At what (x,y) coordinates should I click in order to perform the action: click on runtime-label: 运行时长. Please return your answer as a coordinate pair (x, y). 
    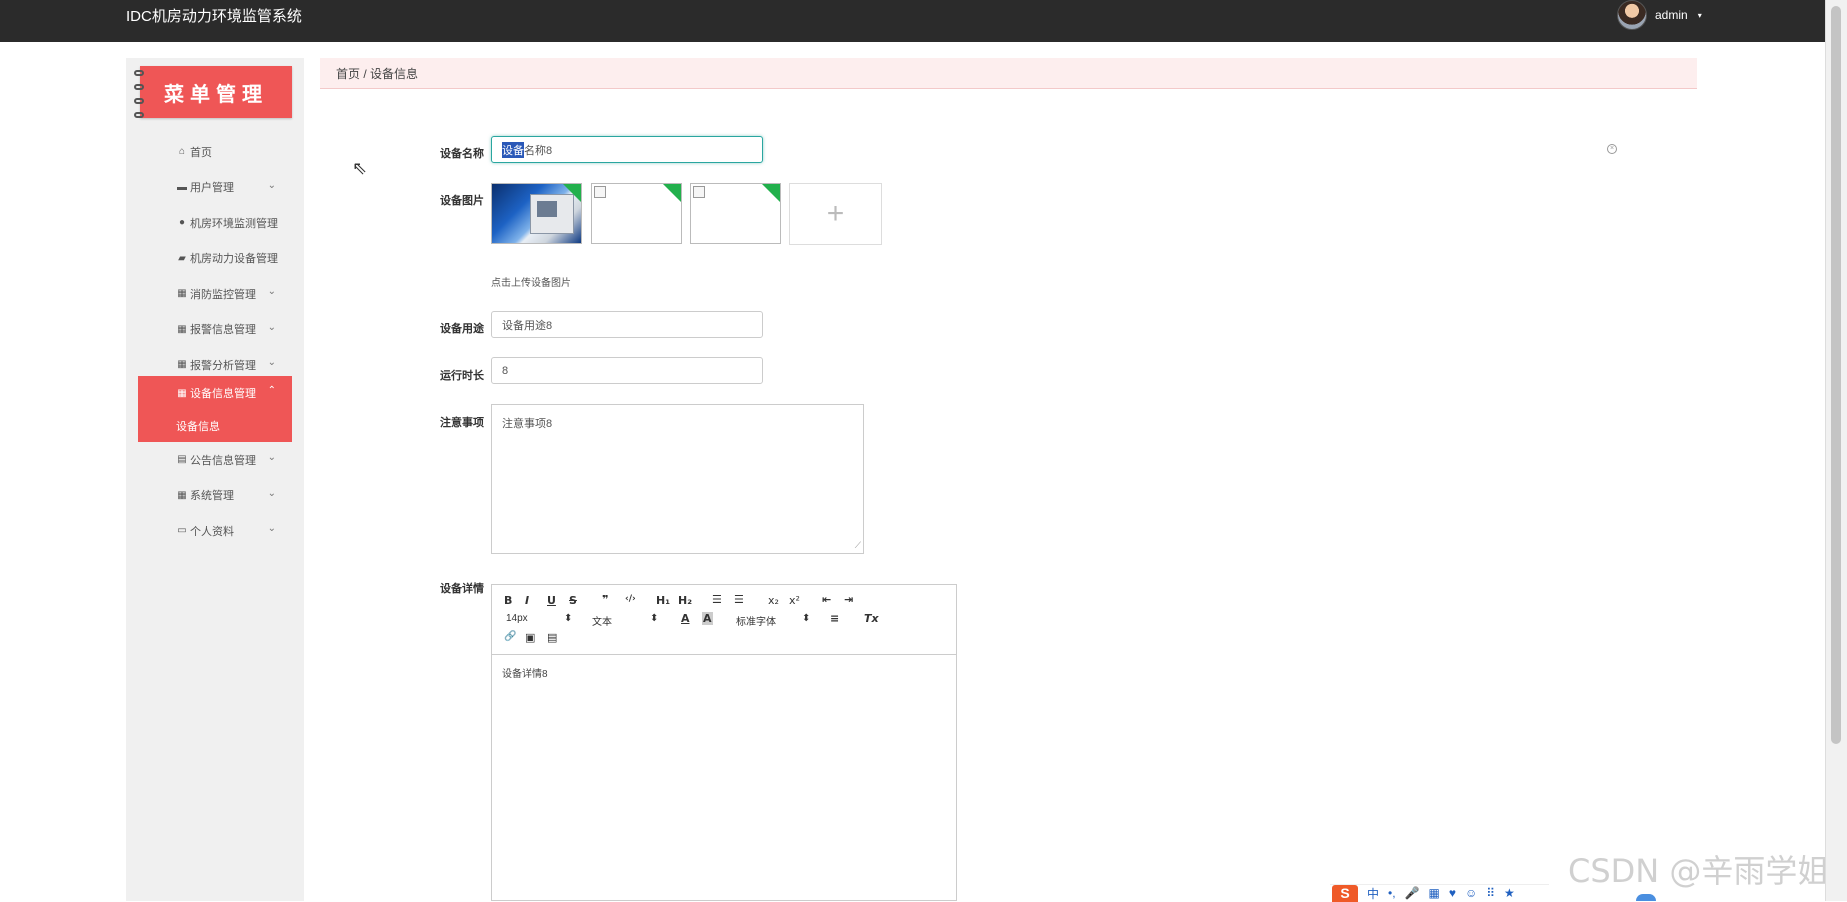
    Looking at the image, I should click on (462, 376).